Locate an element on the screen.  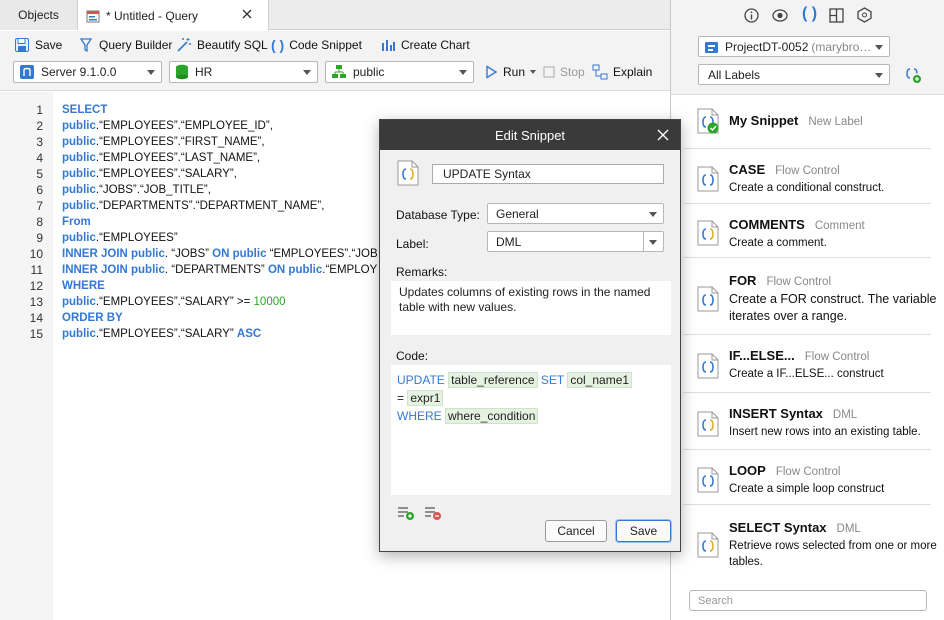
code-token: .“EMPLOY is located at coordinates (350, 270).